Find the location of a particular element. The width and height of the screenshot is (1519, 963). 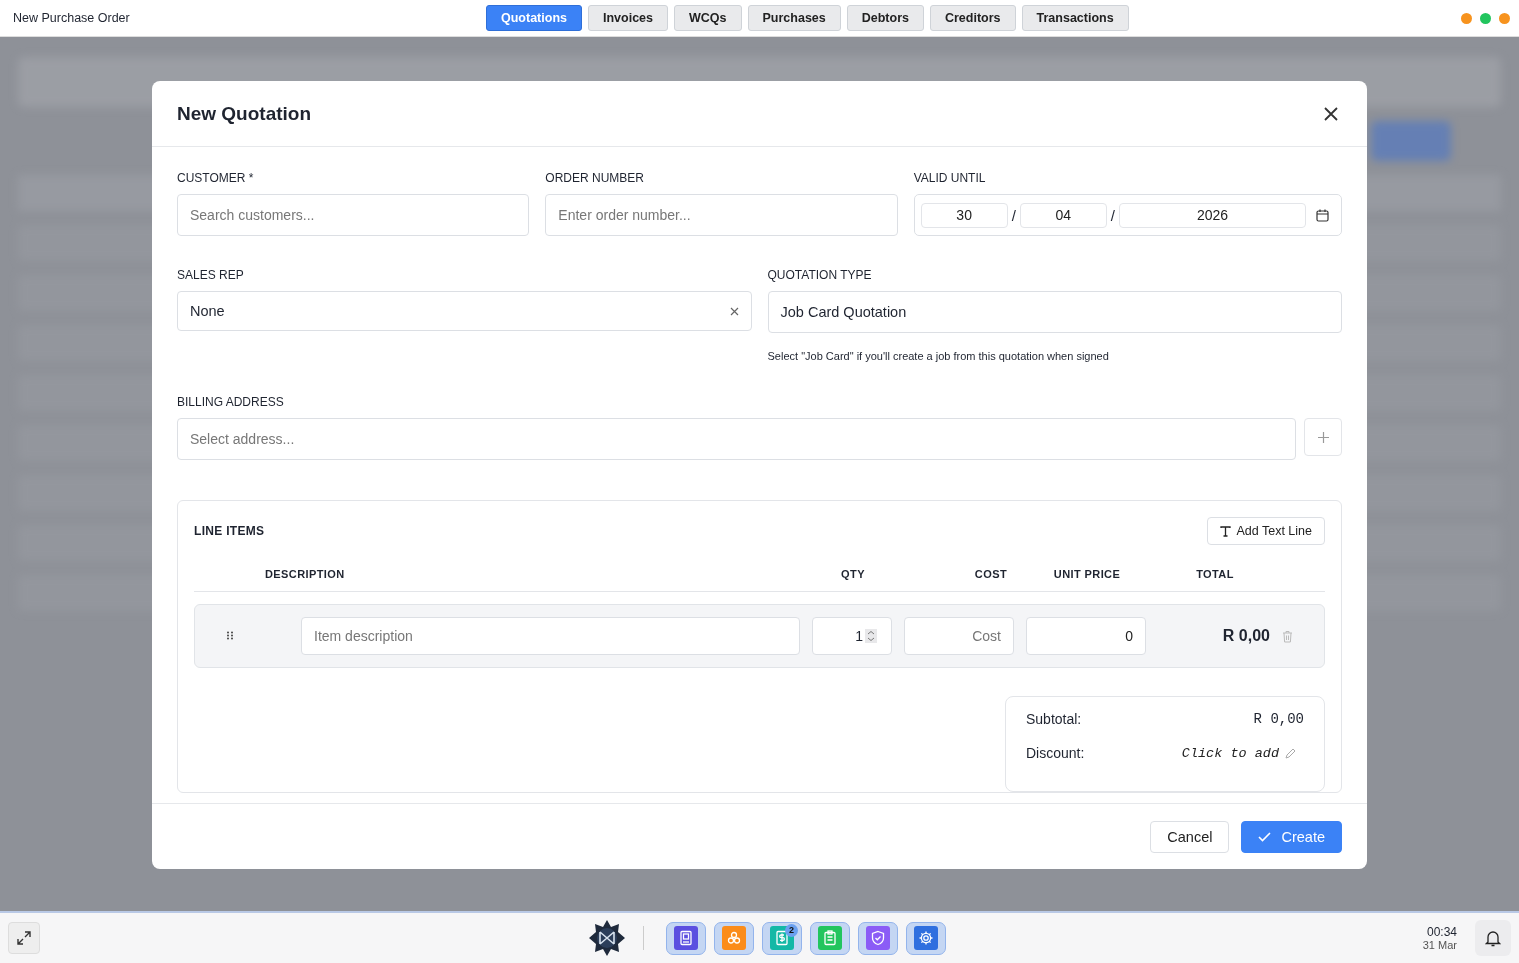

boxes-icon is located at coordinates (734, 938).